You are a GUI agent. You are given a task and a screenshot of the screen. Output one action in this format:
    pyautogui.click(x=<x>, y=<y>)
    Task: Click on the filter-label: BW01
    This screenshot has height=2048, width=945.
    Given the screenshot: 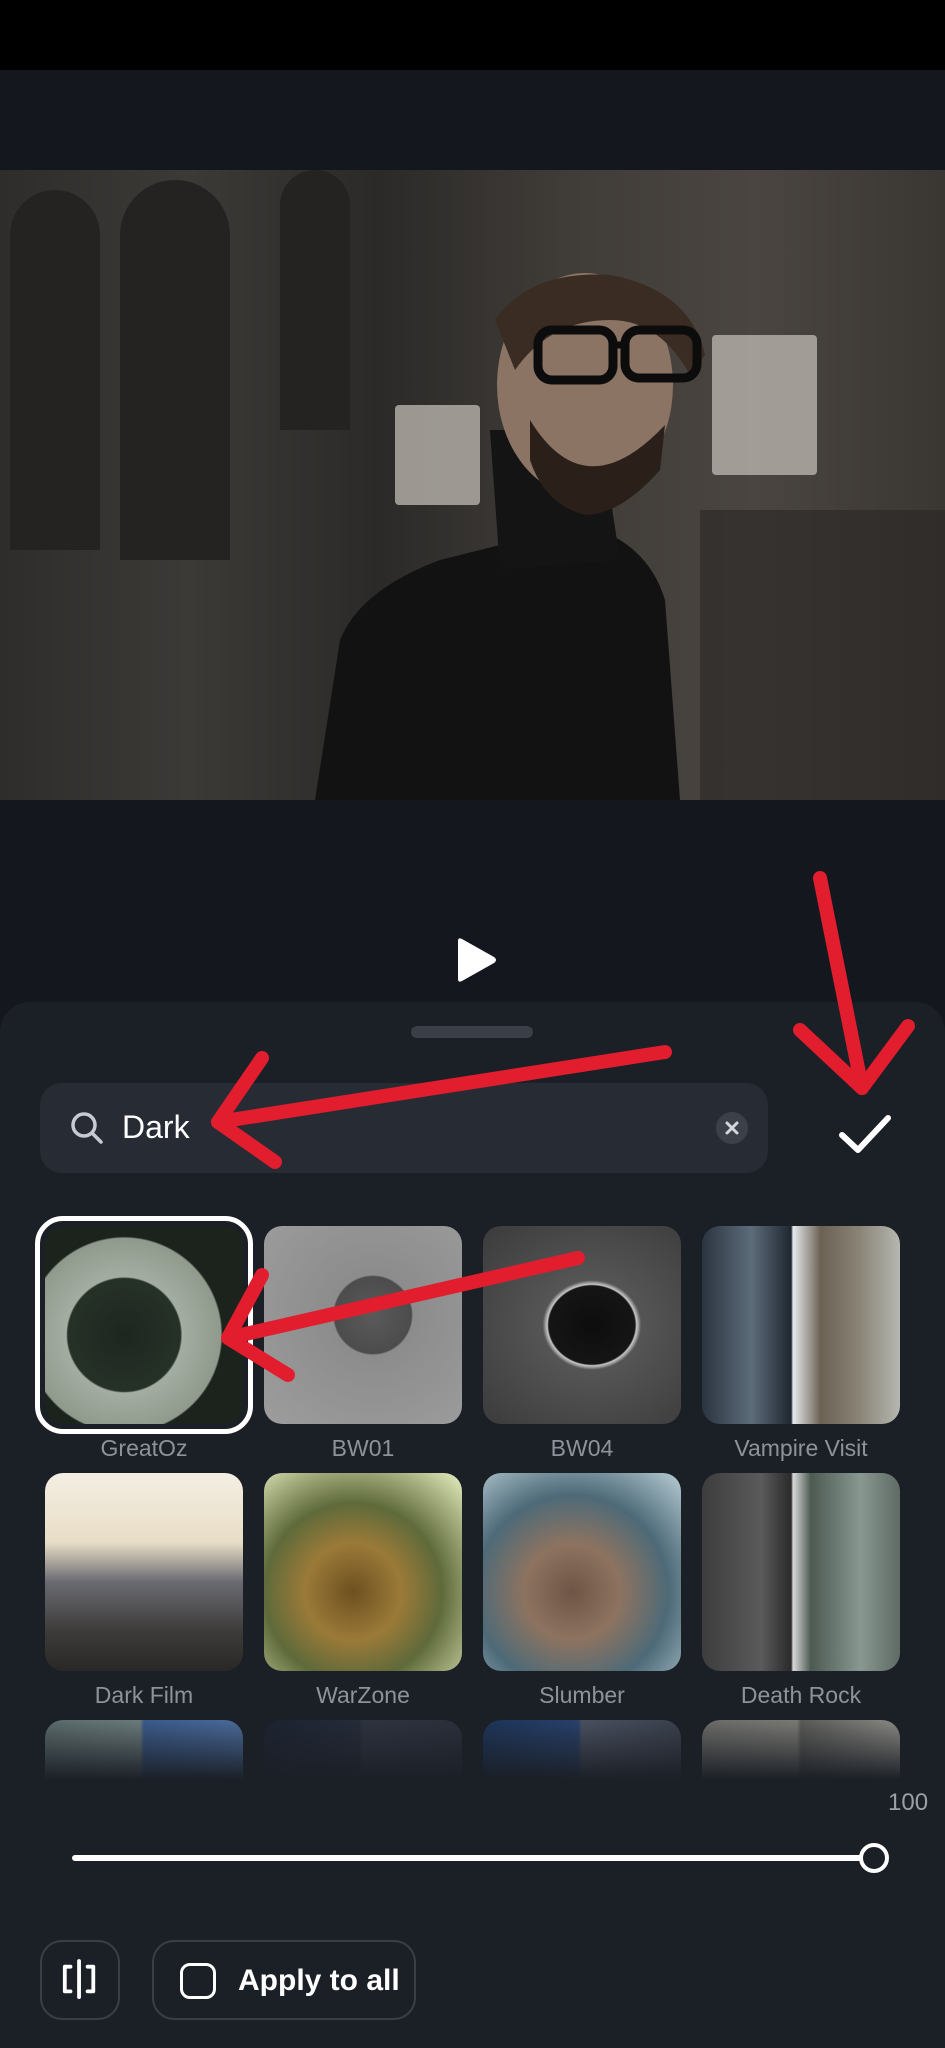 What is the action you would take?
    pyautogui.click(x=363, y=1448)
    